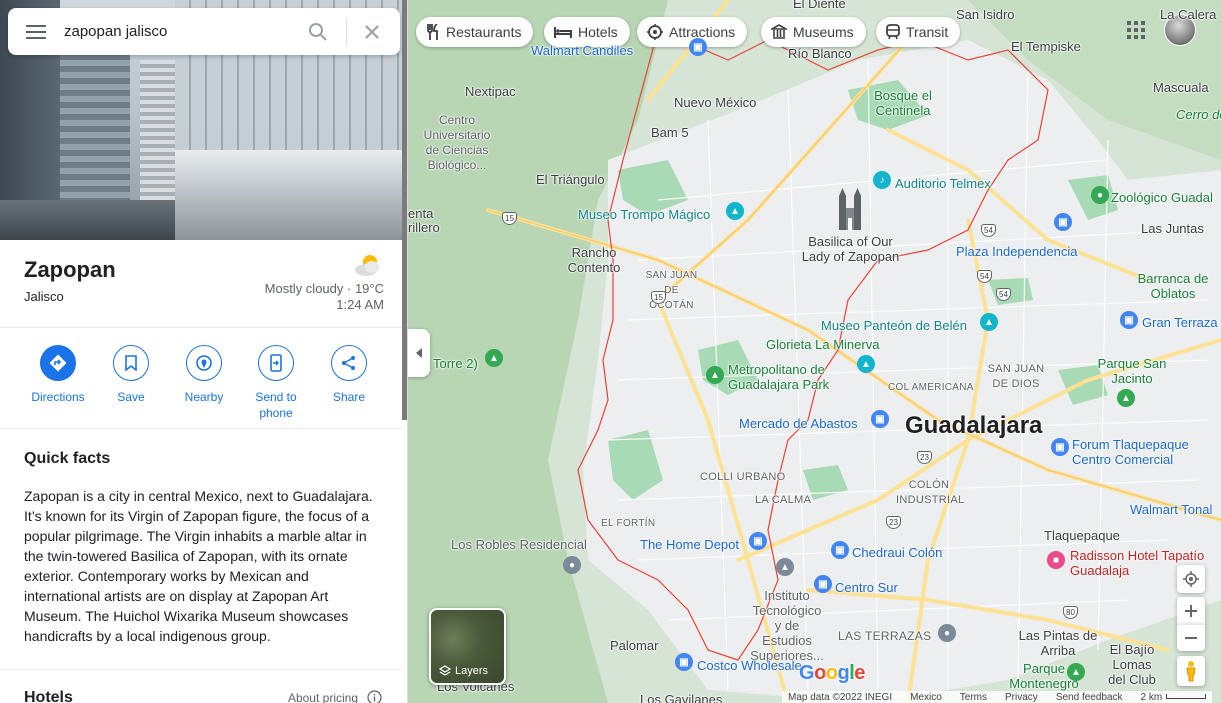 This screenshot has width=1221, height=703. I want to click on my-location-button, so click(1191, 579).